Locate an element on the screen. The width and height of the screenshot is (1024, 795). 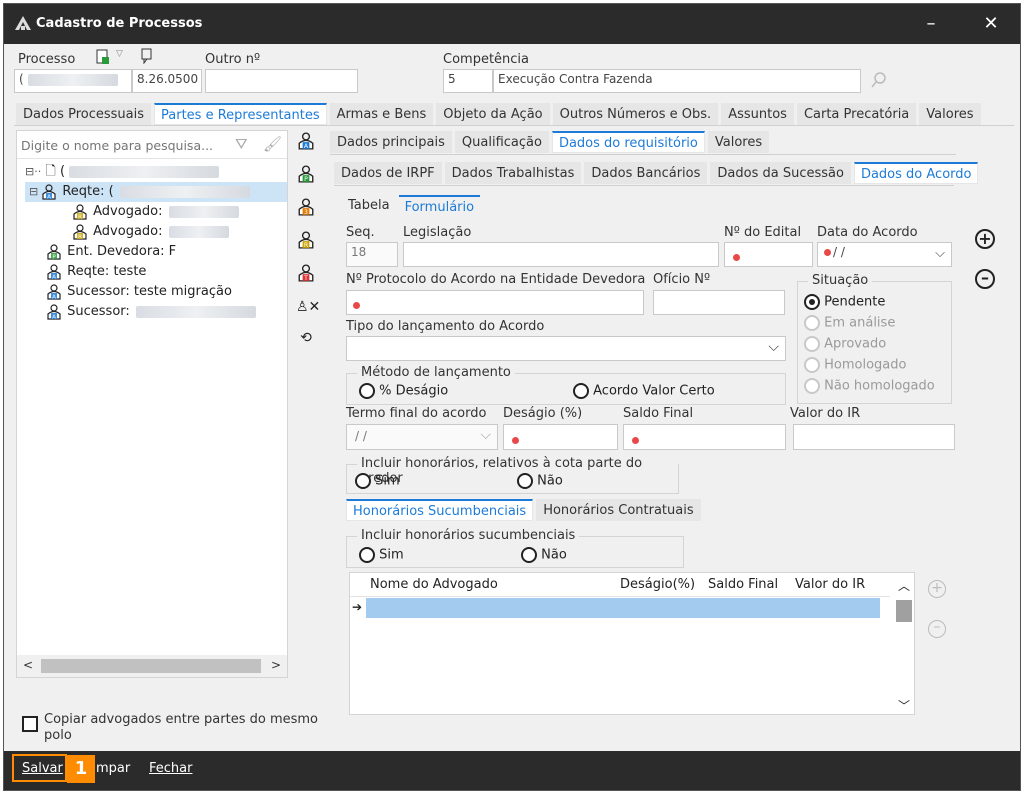
tipo-lancamento-select: ⌵ is located at coordinates (566, 348).